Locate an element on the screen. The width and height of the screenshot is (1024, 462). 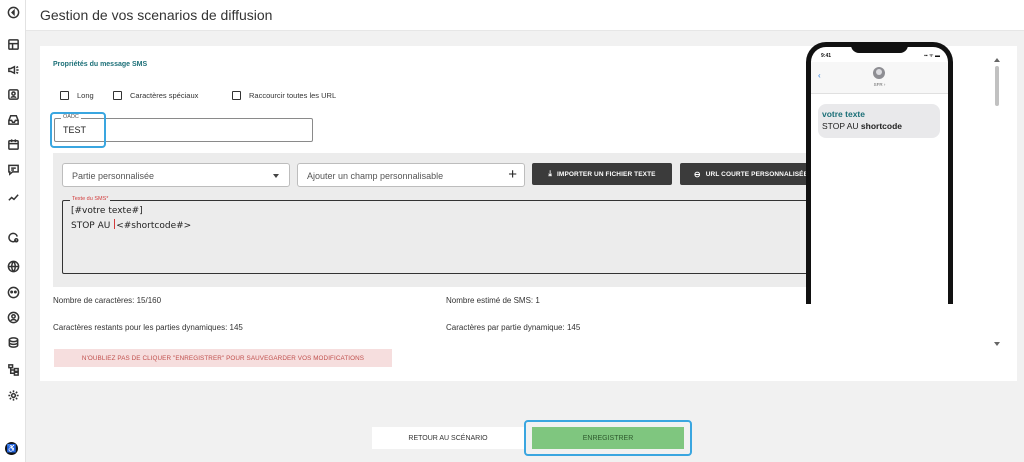
contacts-icon is located at coordinates (13, 94).